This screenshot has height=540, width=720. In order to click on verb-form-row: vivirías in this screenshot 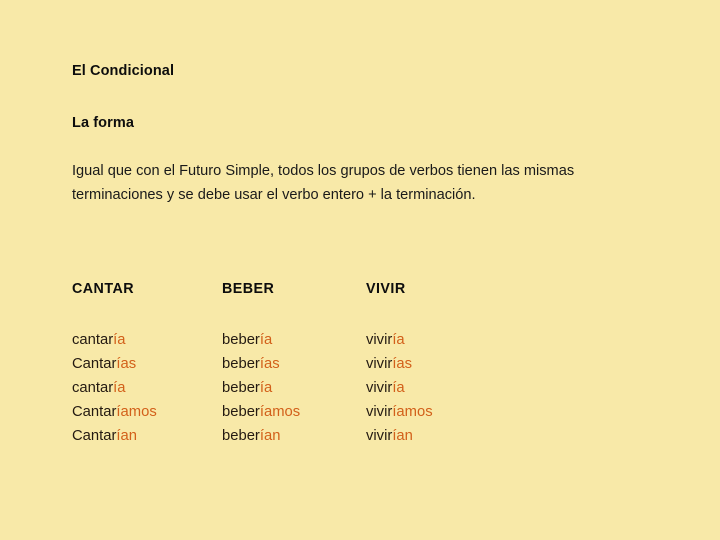, I will do `click(399, 365)`.